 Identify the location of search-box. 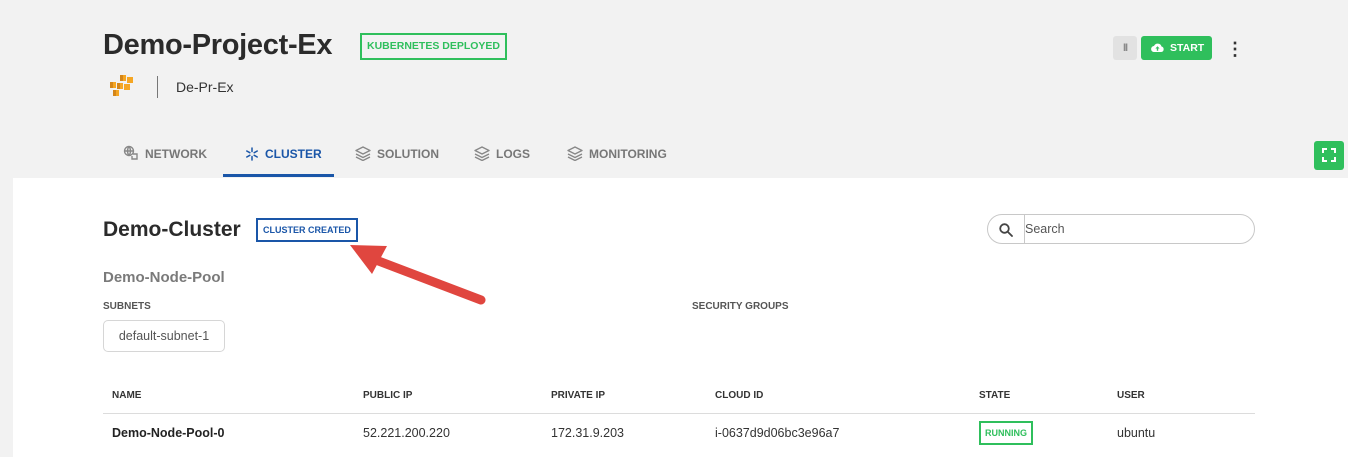
(1121, 229).